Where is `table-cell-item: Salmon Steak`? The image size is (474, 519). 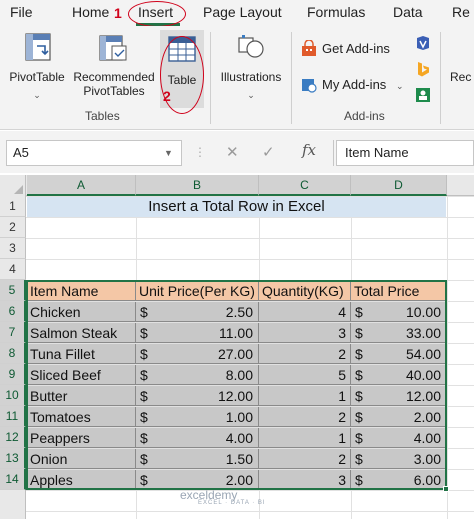
table-cell-item: Salmon Steak is located at coordinates (81, 333).